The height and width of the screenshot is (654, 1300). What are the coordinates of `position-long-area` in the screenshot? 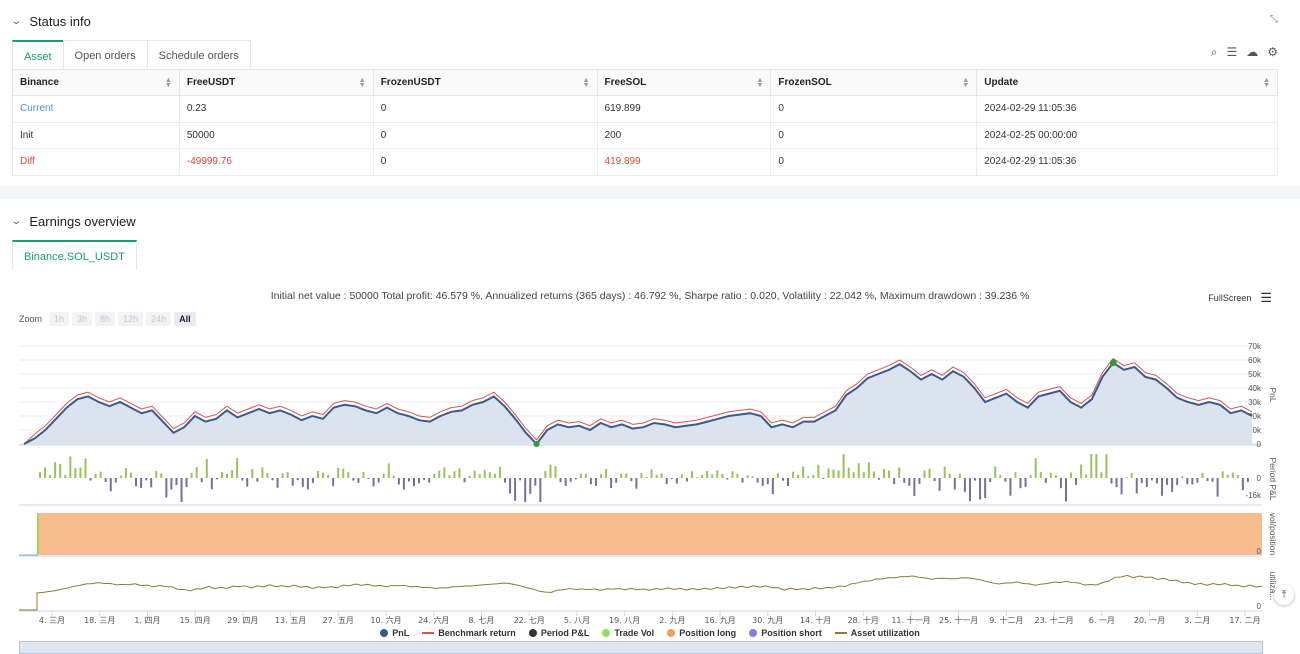 It's located at (650, 534).